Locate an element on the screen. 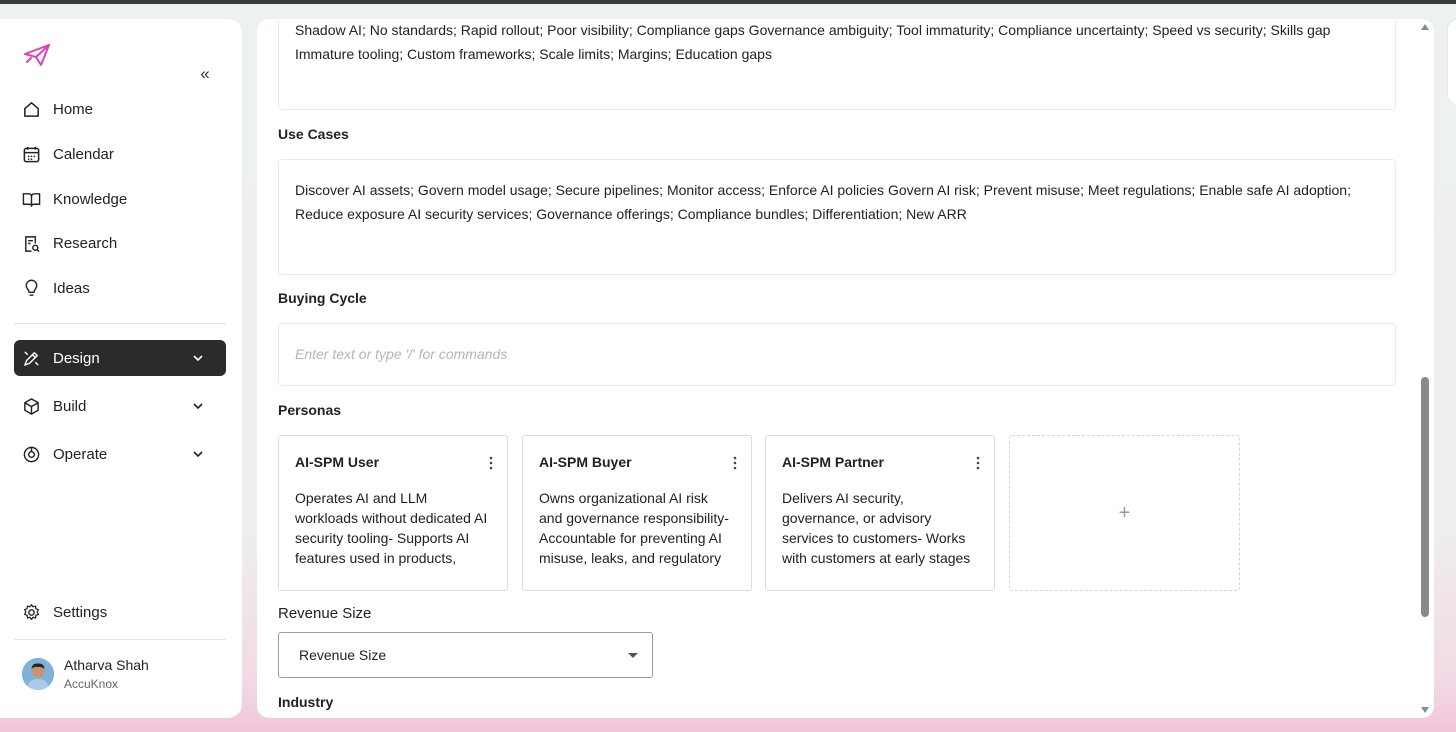 The image size is (1456, 732). buying-cycle-label: Buying Cycle is located at coordinates (322, 298).